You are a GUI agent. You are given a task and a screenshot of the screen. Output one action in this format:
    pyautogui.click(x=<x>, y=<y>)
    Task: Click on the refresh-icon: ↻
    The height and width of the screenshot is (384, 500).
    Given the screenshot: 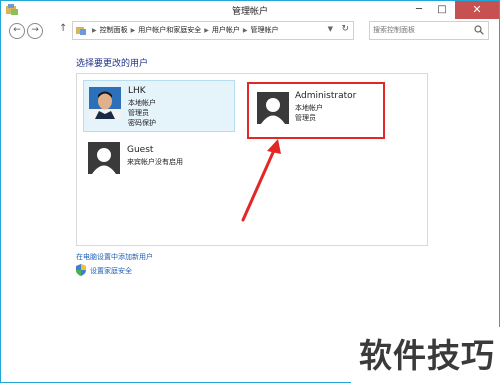 What is the action you would take?
    pyautogui.click(x=345, y=29)
    